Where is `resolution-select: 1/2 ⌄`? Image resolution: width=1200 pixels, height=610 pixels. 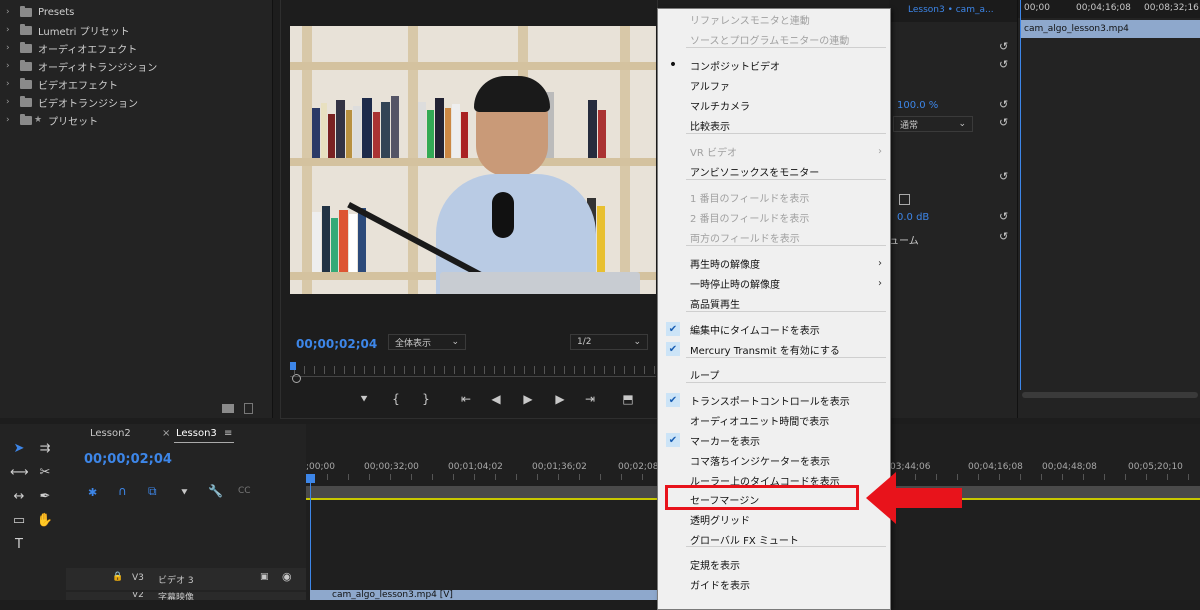
resolution-select: 1/2 ⌄ is located at coordinates (609, 342).